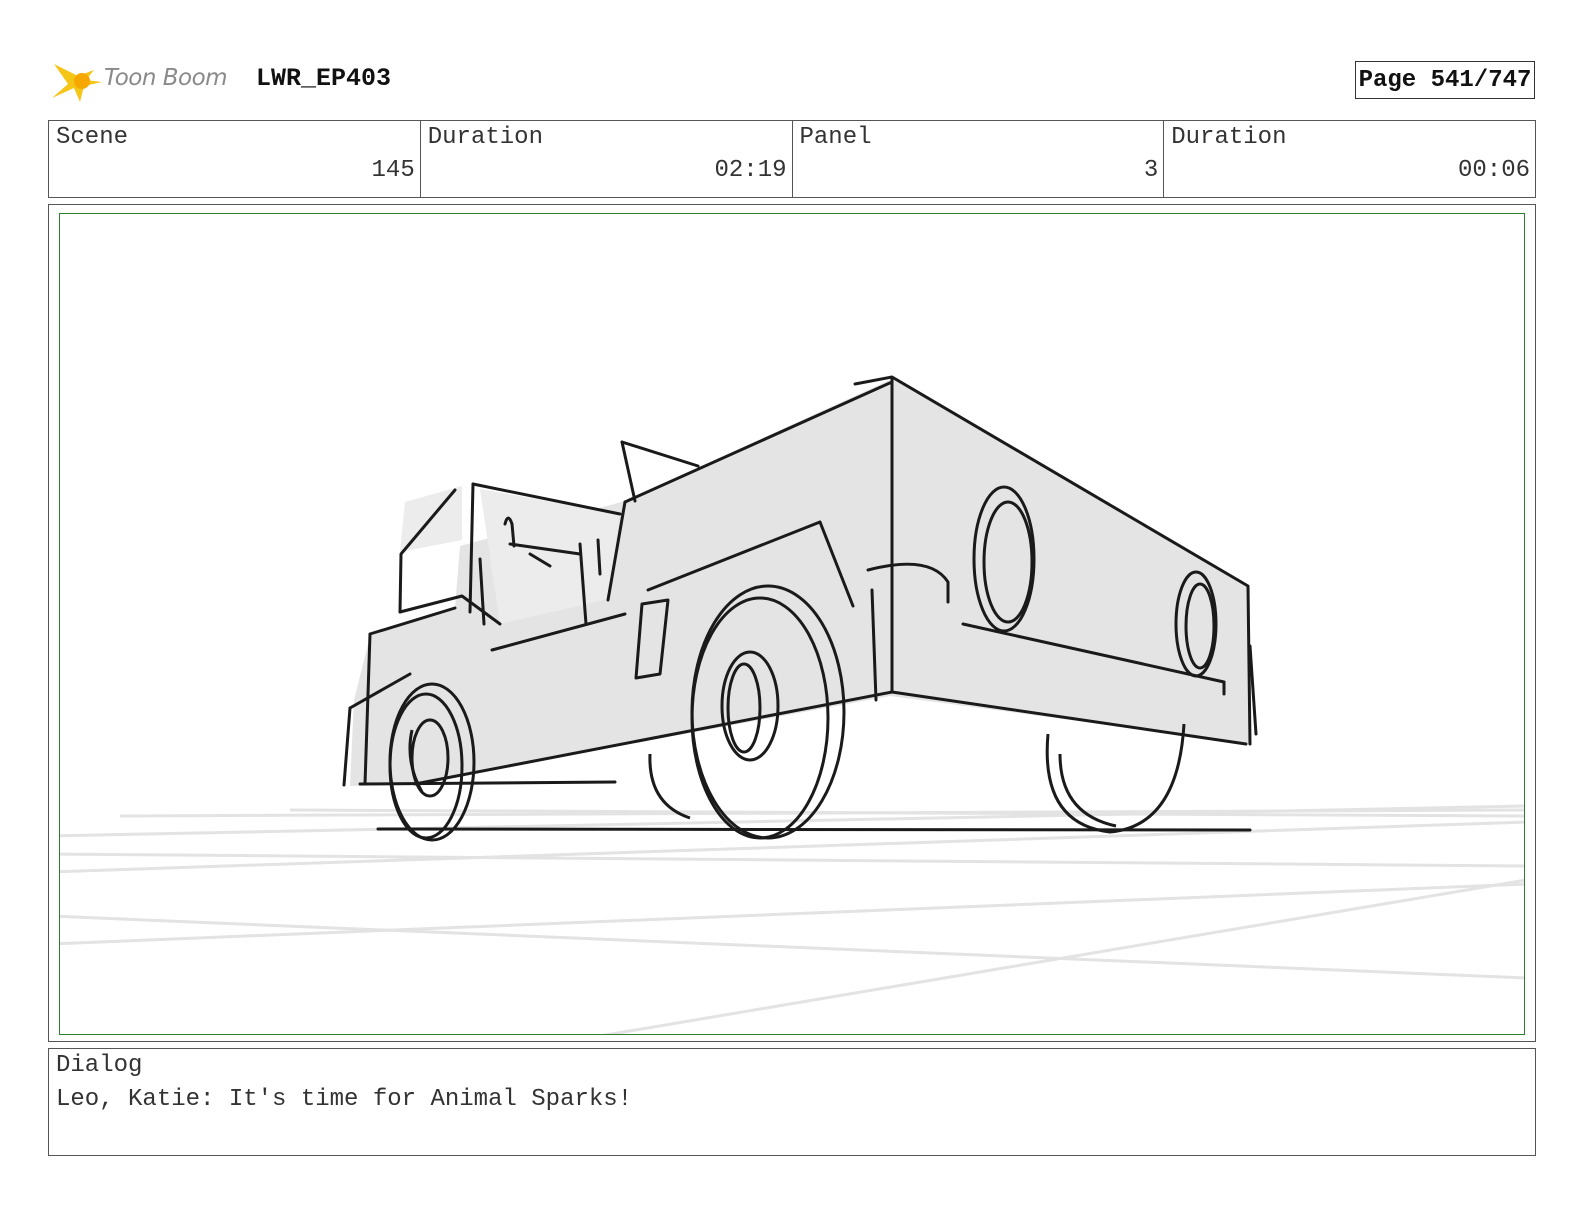  Describe the element at coordinates (166, 78) in the screenshot. I see `logo-wordmark: Toon Boom` at that location.